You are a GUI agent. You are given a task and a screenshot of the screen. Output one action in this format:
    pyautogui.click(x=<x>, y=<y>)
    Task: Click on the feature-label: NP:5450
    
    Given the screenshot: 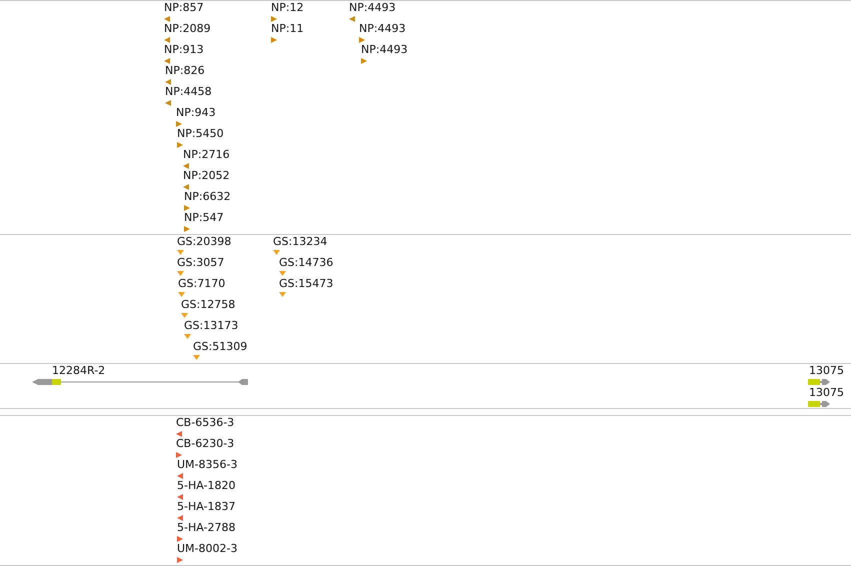 What is the action you would take?
    pyautogui.click(x=200, y=134)
    